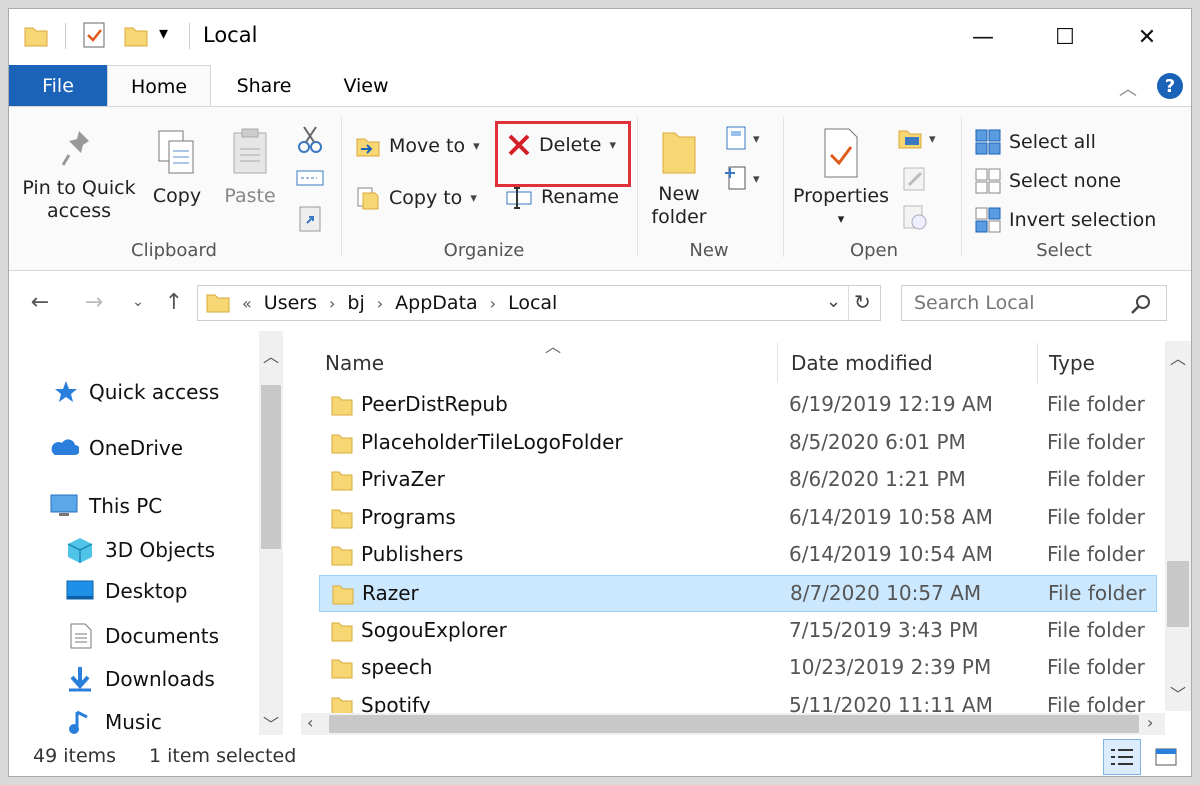 The height and width of the screenshot is (785, 1200). I want to click on copy-to-button: Copy to ▾, so click(416, 198).